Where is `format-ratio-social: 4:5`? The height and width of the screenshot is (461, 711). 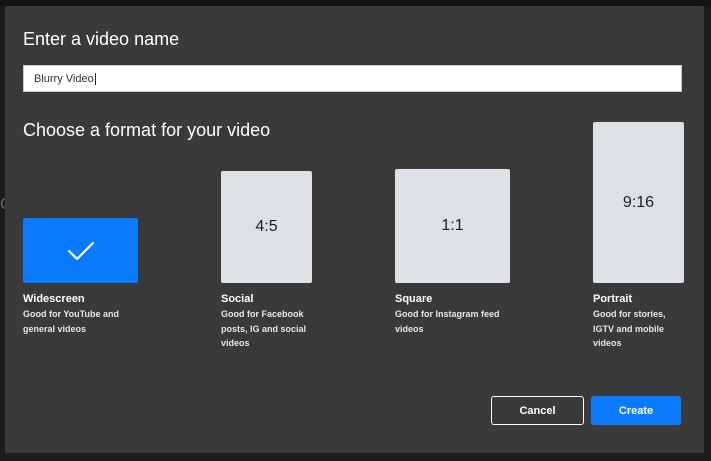
format-ratio-social: 4:5 is located at coordinates (266, 226).